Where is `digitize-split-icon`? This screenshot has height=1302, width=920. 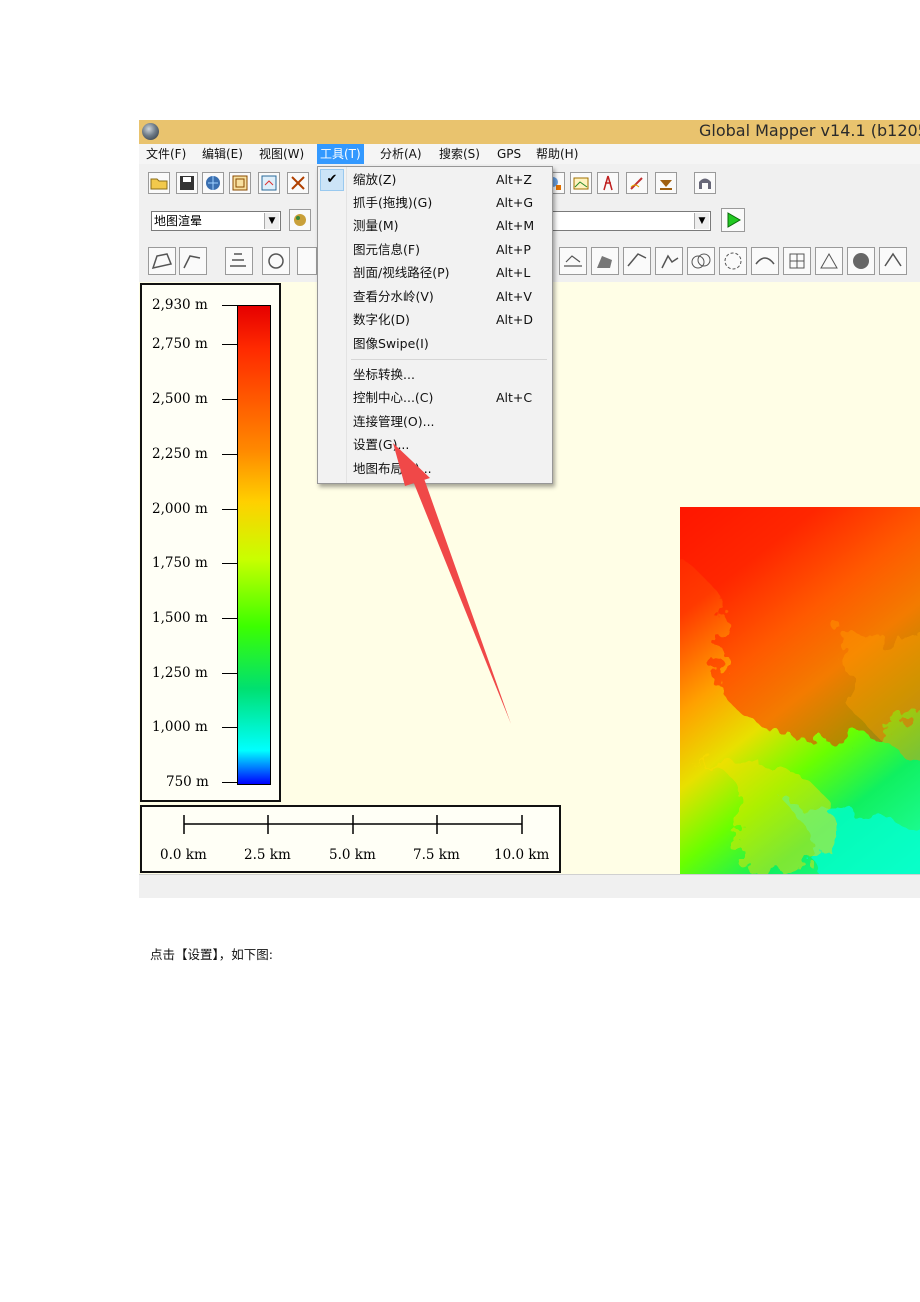 digitize-split-icon is located at coordinates (573, 261).